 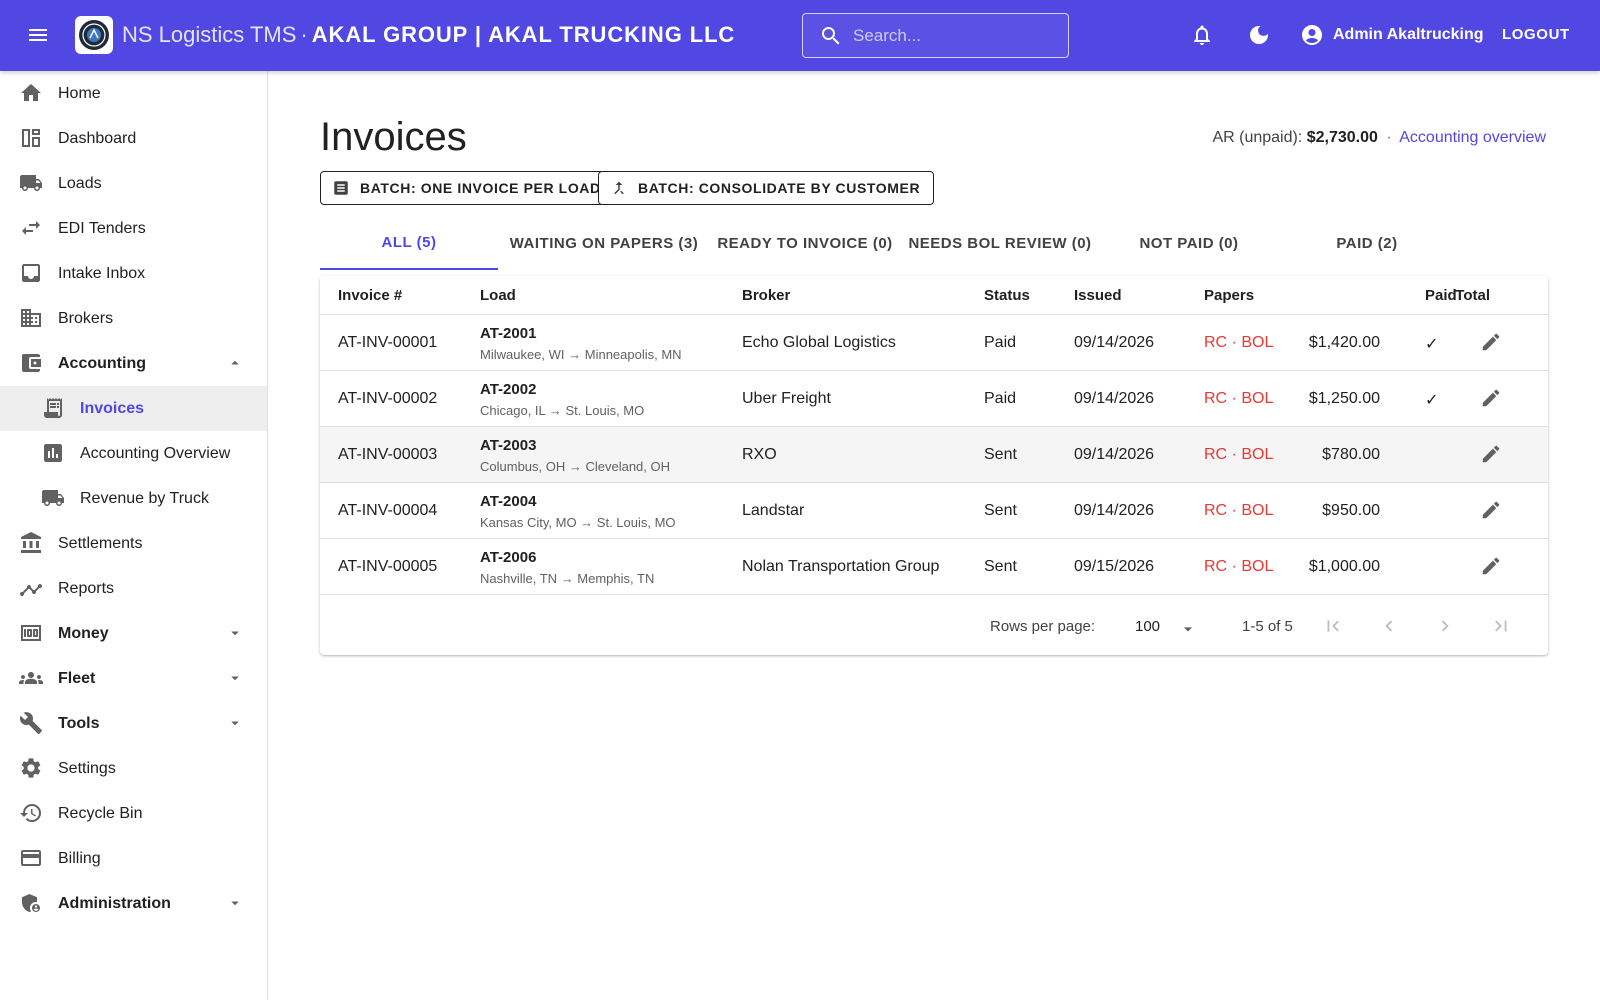 I want to click on broker-name: Landstar, so click(x=773, y=510).